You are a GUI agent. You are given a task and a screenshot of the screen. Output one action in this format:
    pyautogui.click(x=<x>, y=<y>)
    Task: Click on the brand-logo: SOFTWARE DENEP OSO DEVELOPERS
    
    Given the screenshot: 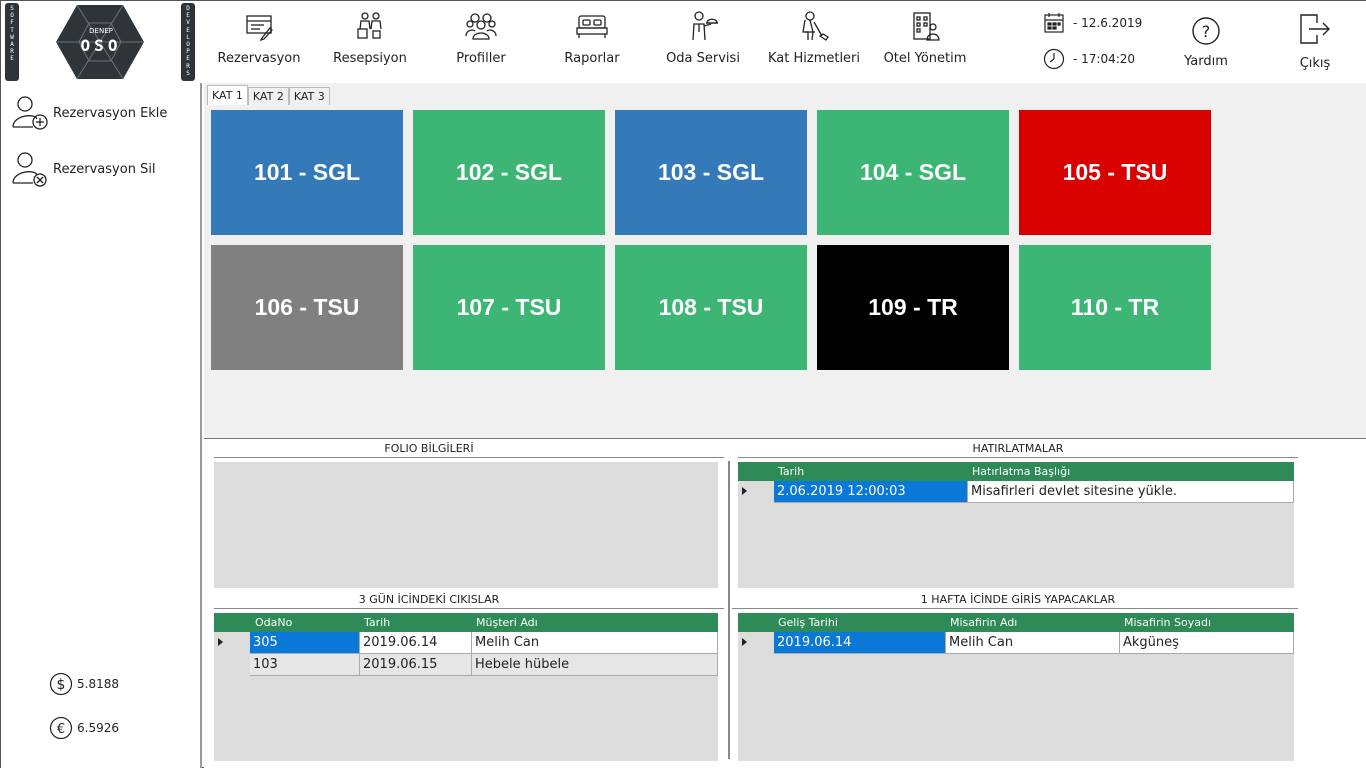 What is the action you would take?
    pyautogui.click(x=102, y=42)
    